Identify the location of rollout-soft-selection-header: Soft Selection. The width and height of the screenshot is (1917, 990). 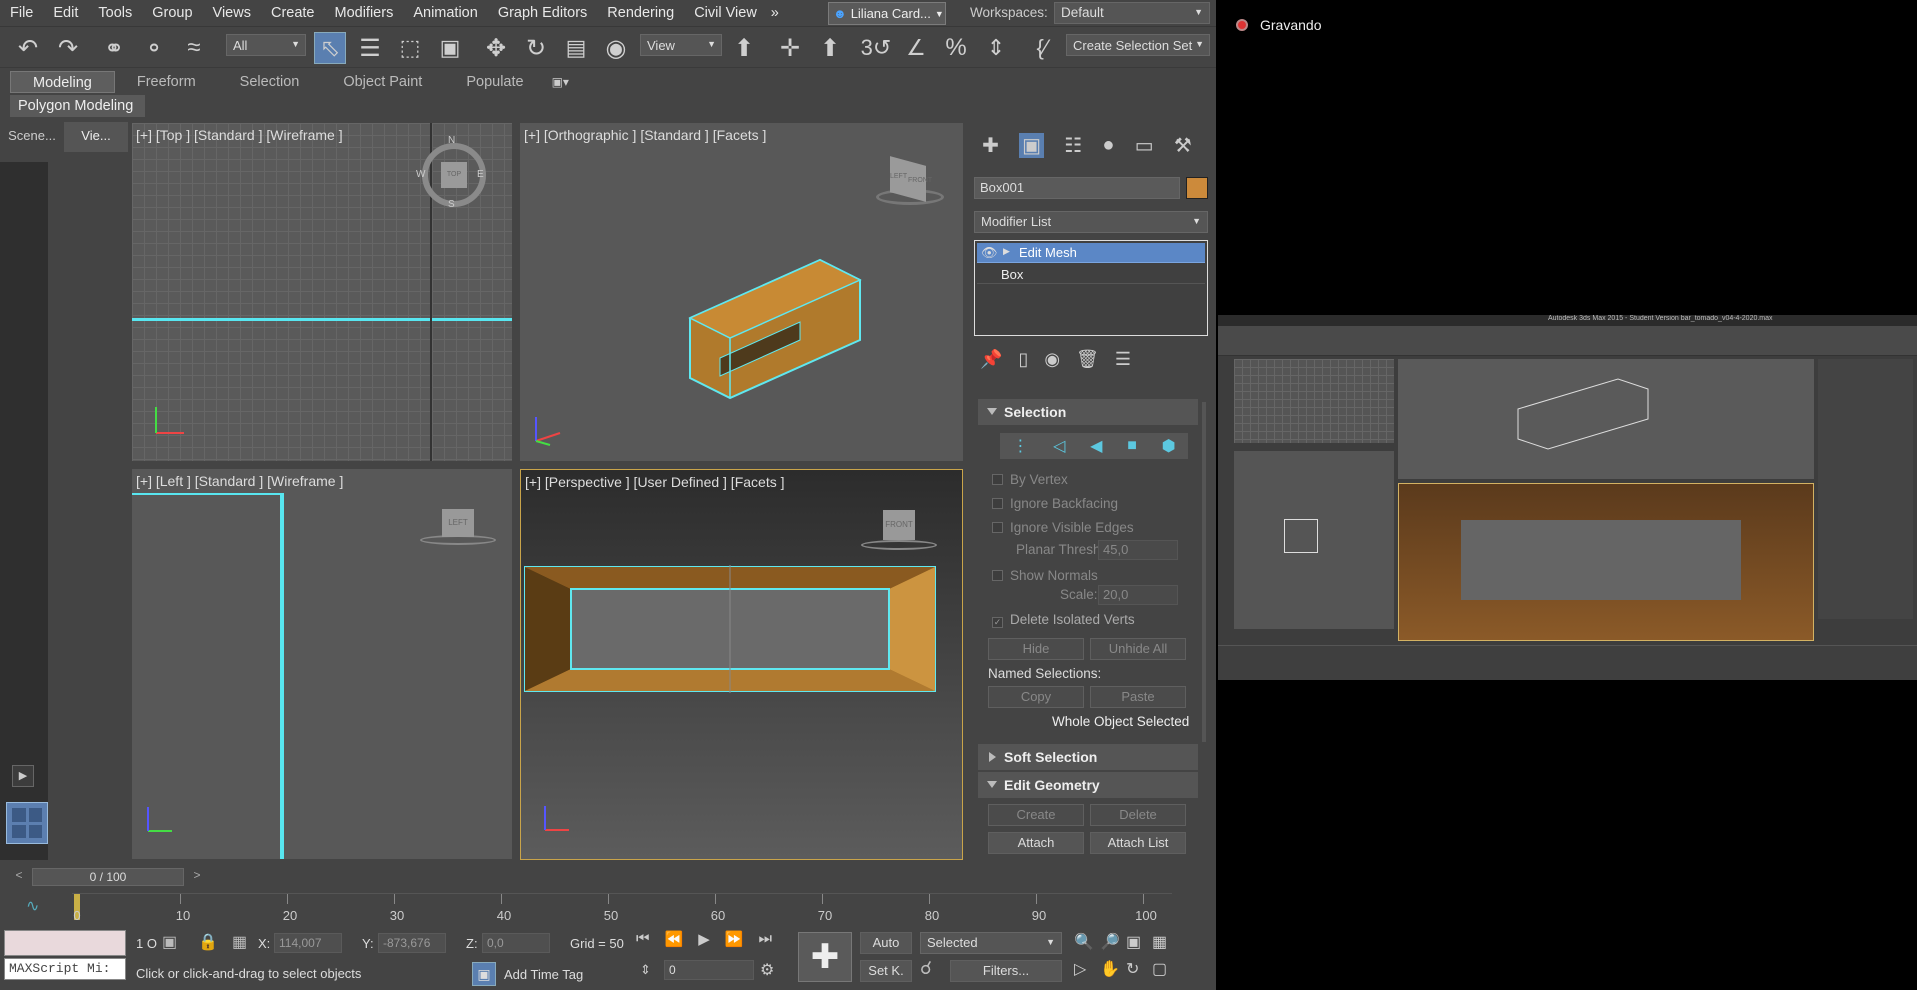
(1088, 757).